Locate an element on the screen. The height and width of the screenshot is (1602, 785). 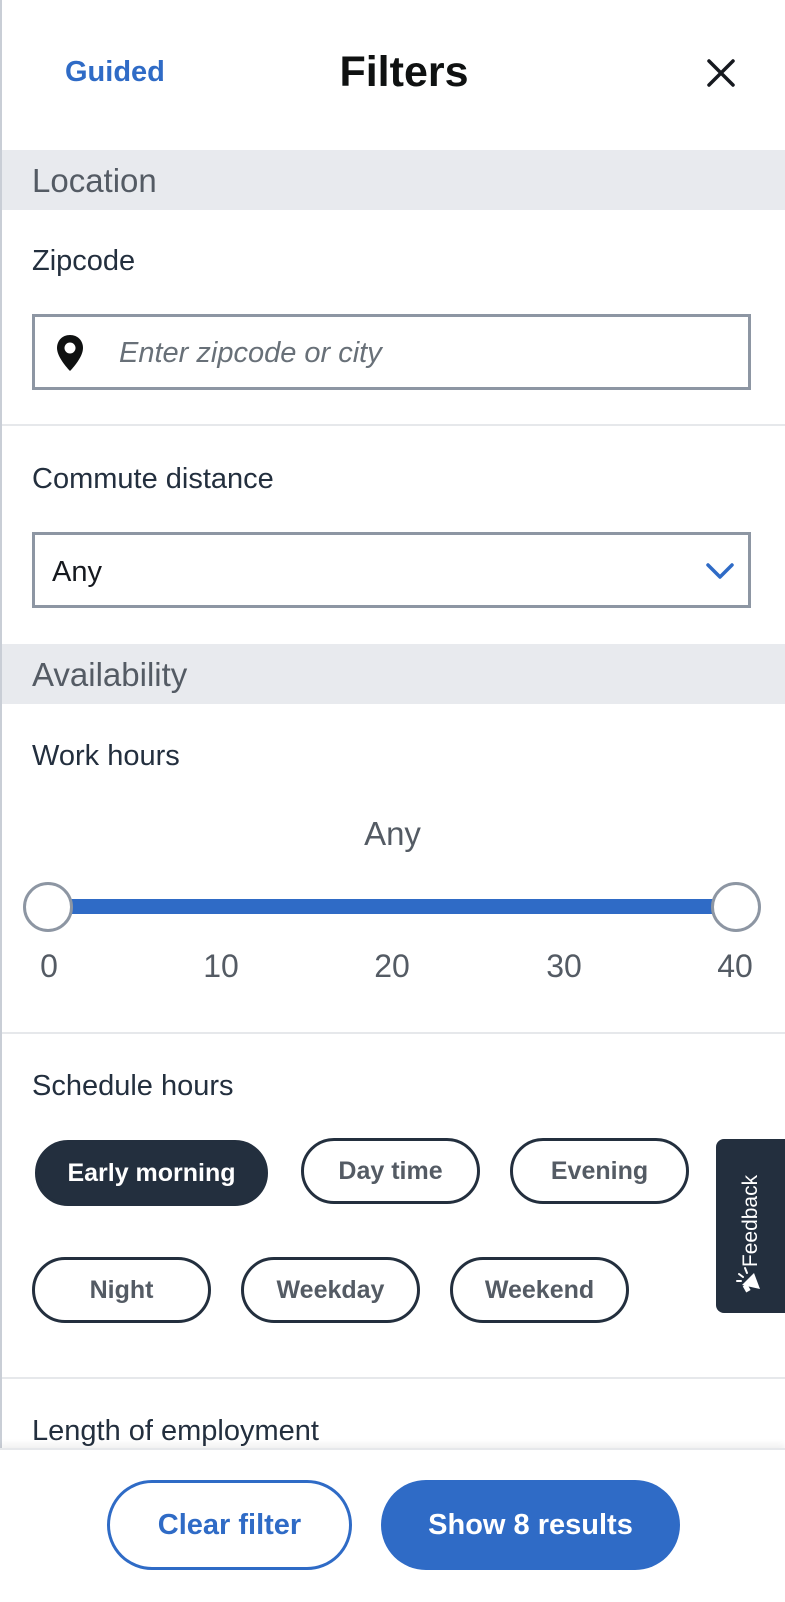
page-title: Filters is located at coordinates (404, 72).